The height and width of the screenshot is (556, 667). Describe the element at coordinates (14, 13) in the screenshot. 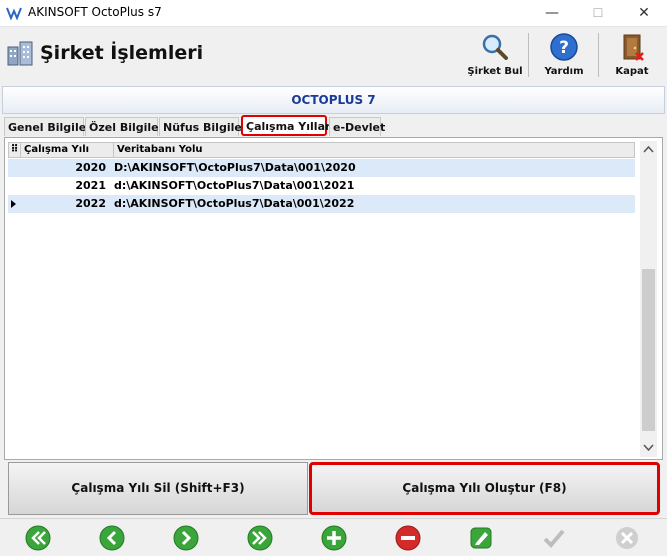

I see `app-logo-icon` at that location.